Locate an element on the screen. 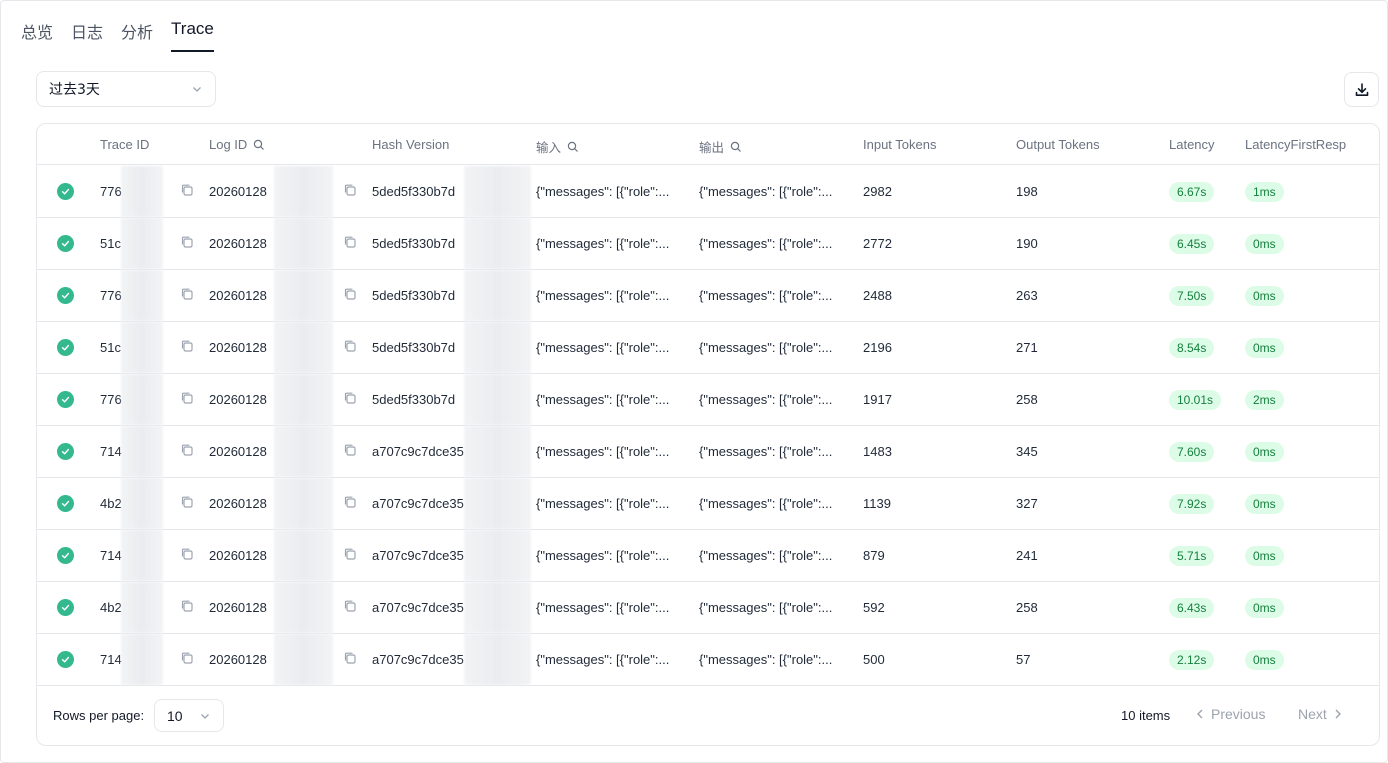 This screenshot has height=763, width=1388. input-tokens-cell: 1483 is located at coordinates (877, 451).